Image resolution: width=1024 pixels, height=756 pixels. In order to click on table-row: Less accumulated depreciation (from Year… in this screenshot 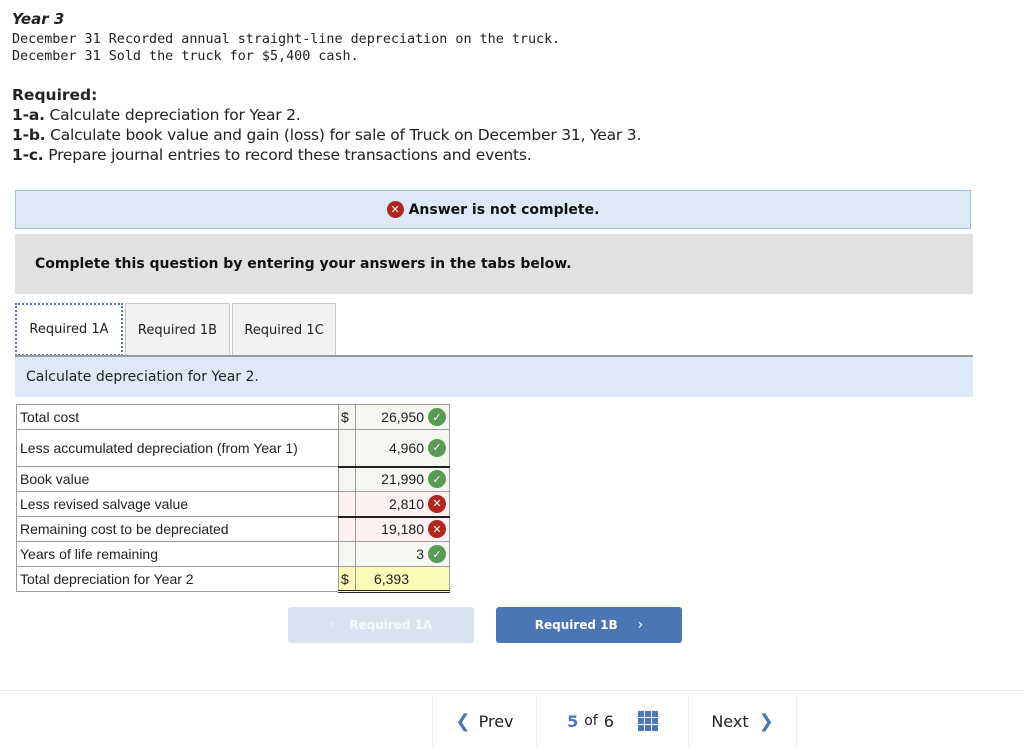, I will do `click(233, 448)`.